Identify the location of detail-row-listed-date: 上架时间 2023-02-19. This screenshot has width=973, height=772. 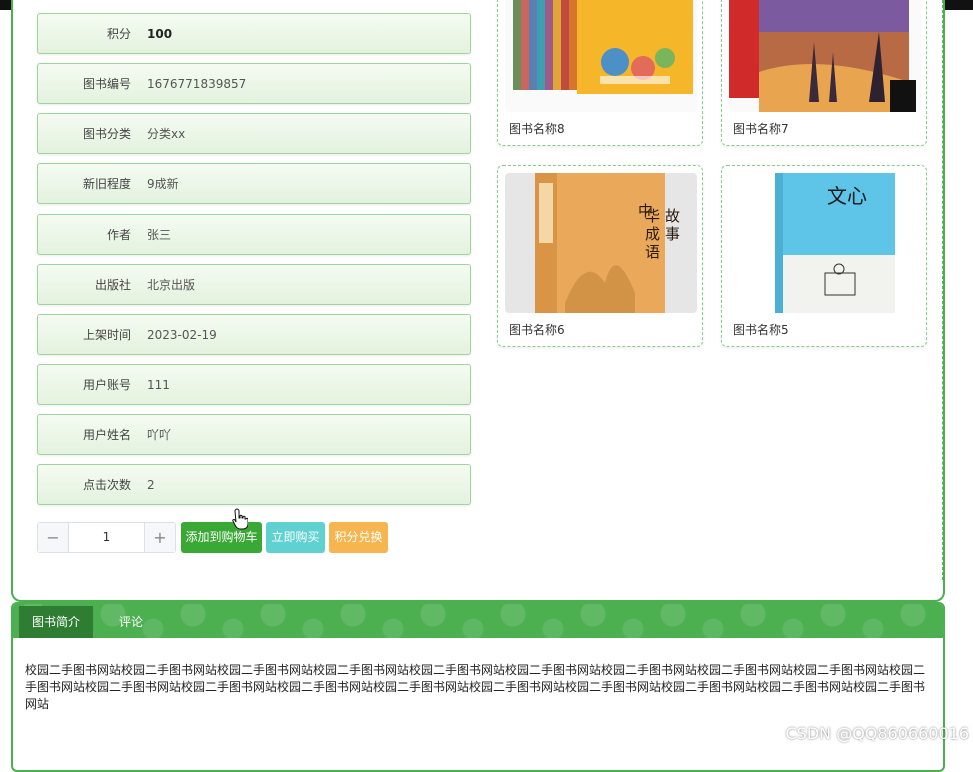
(254, 334).